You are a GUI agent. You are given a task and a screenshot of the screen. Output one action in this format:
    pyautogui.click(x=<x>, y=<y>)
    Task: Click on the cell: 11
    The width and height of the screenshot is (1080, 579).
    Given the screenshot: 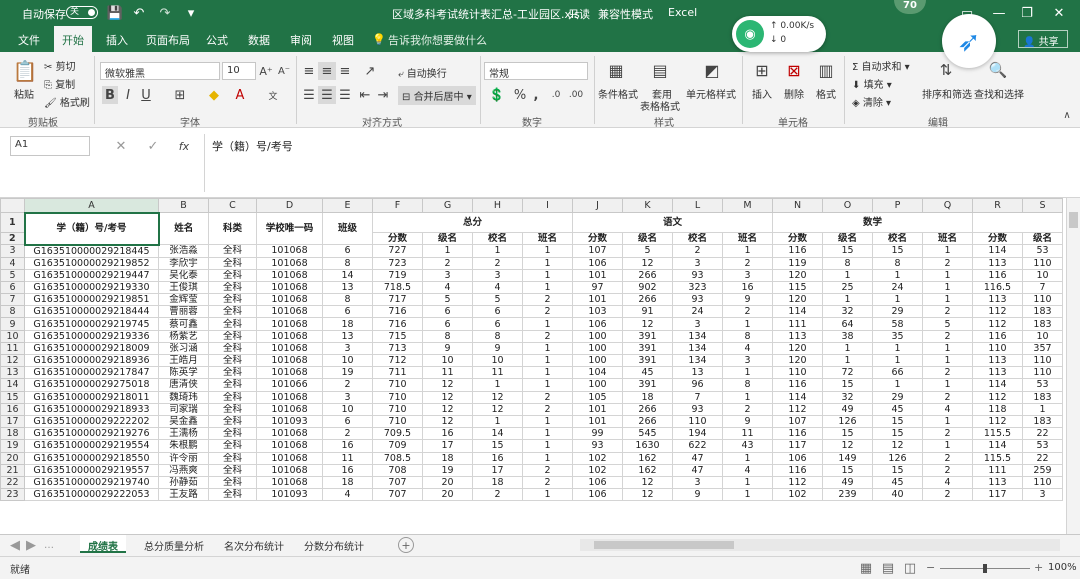 What is the action you would take?
    pyautogui.click(x=747, y=434)
    